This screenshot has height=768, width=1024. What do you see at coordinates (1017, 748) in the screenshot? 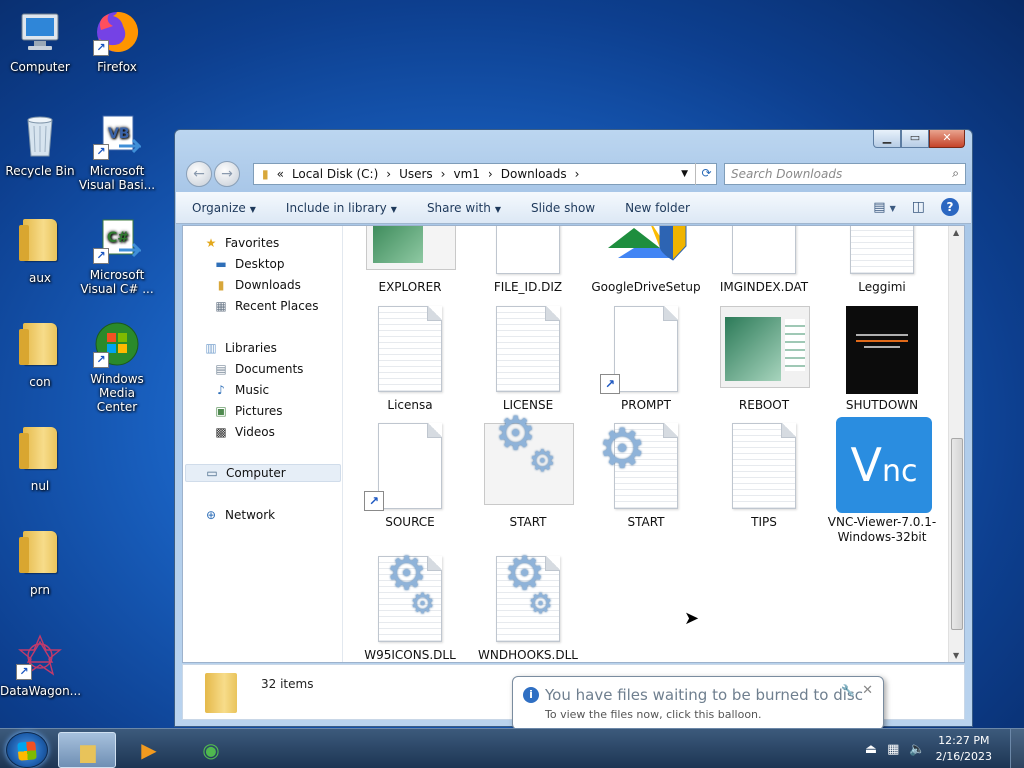
I see `show-desktop-button` at bounding box center [1017, 748].